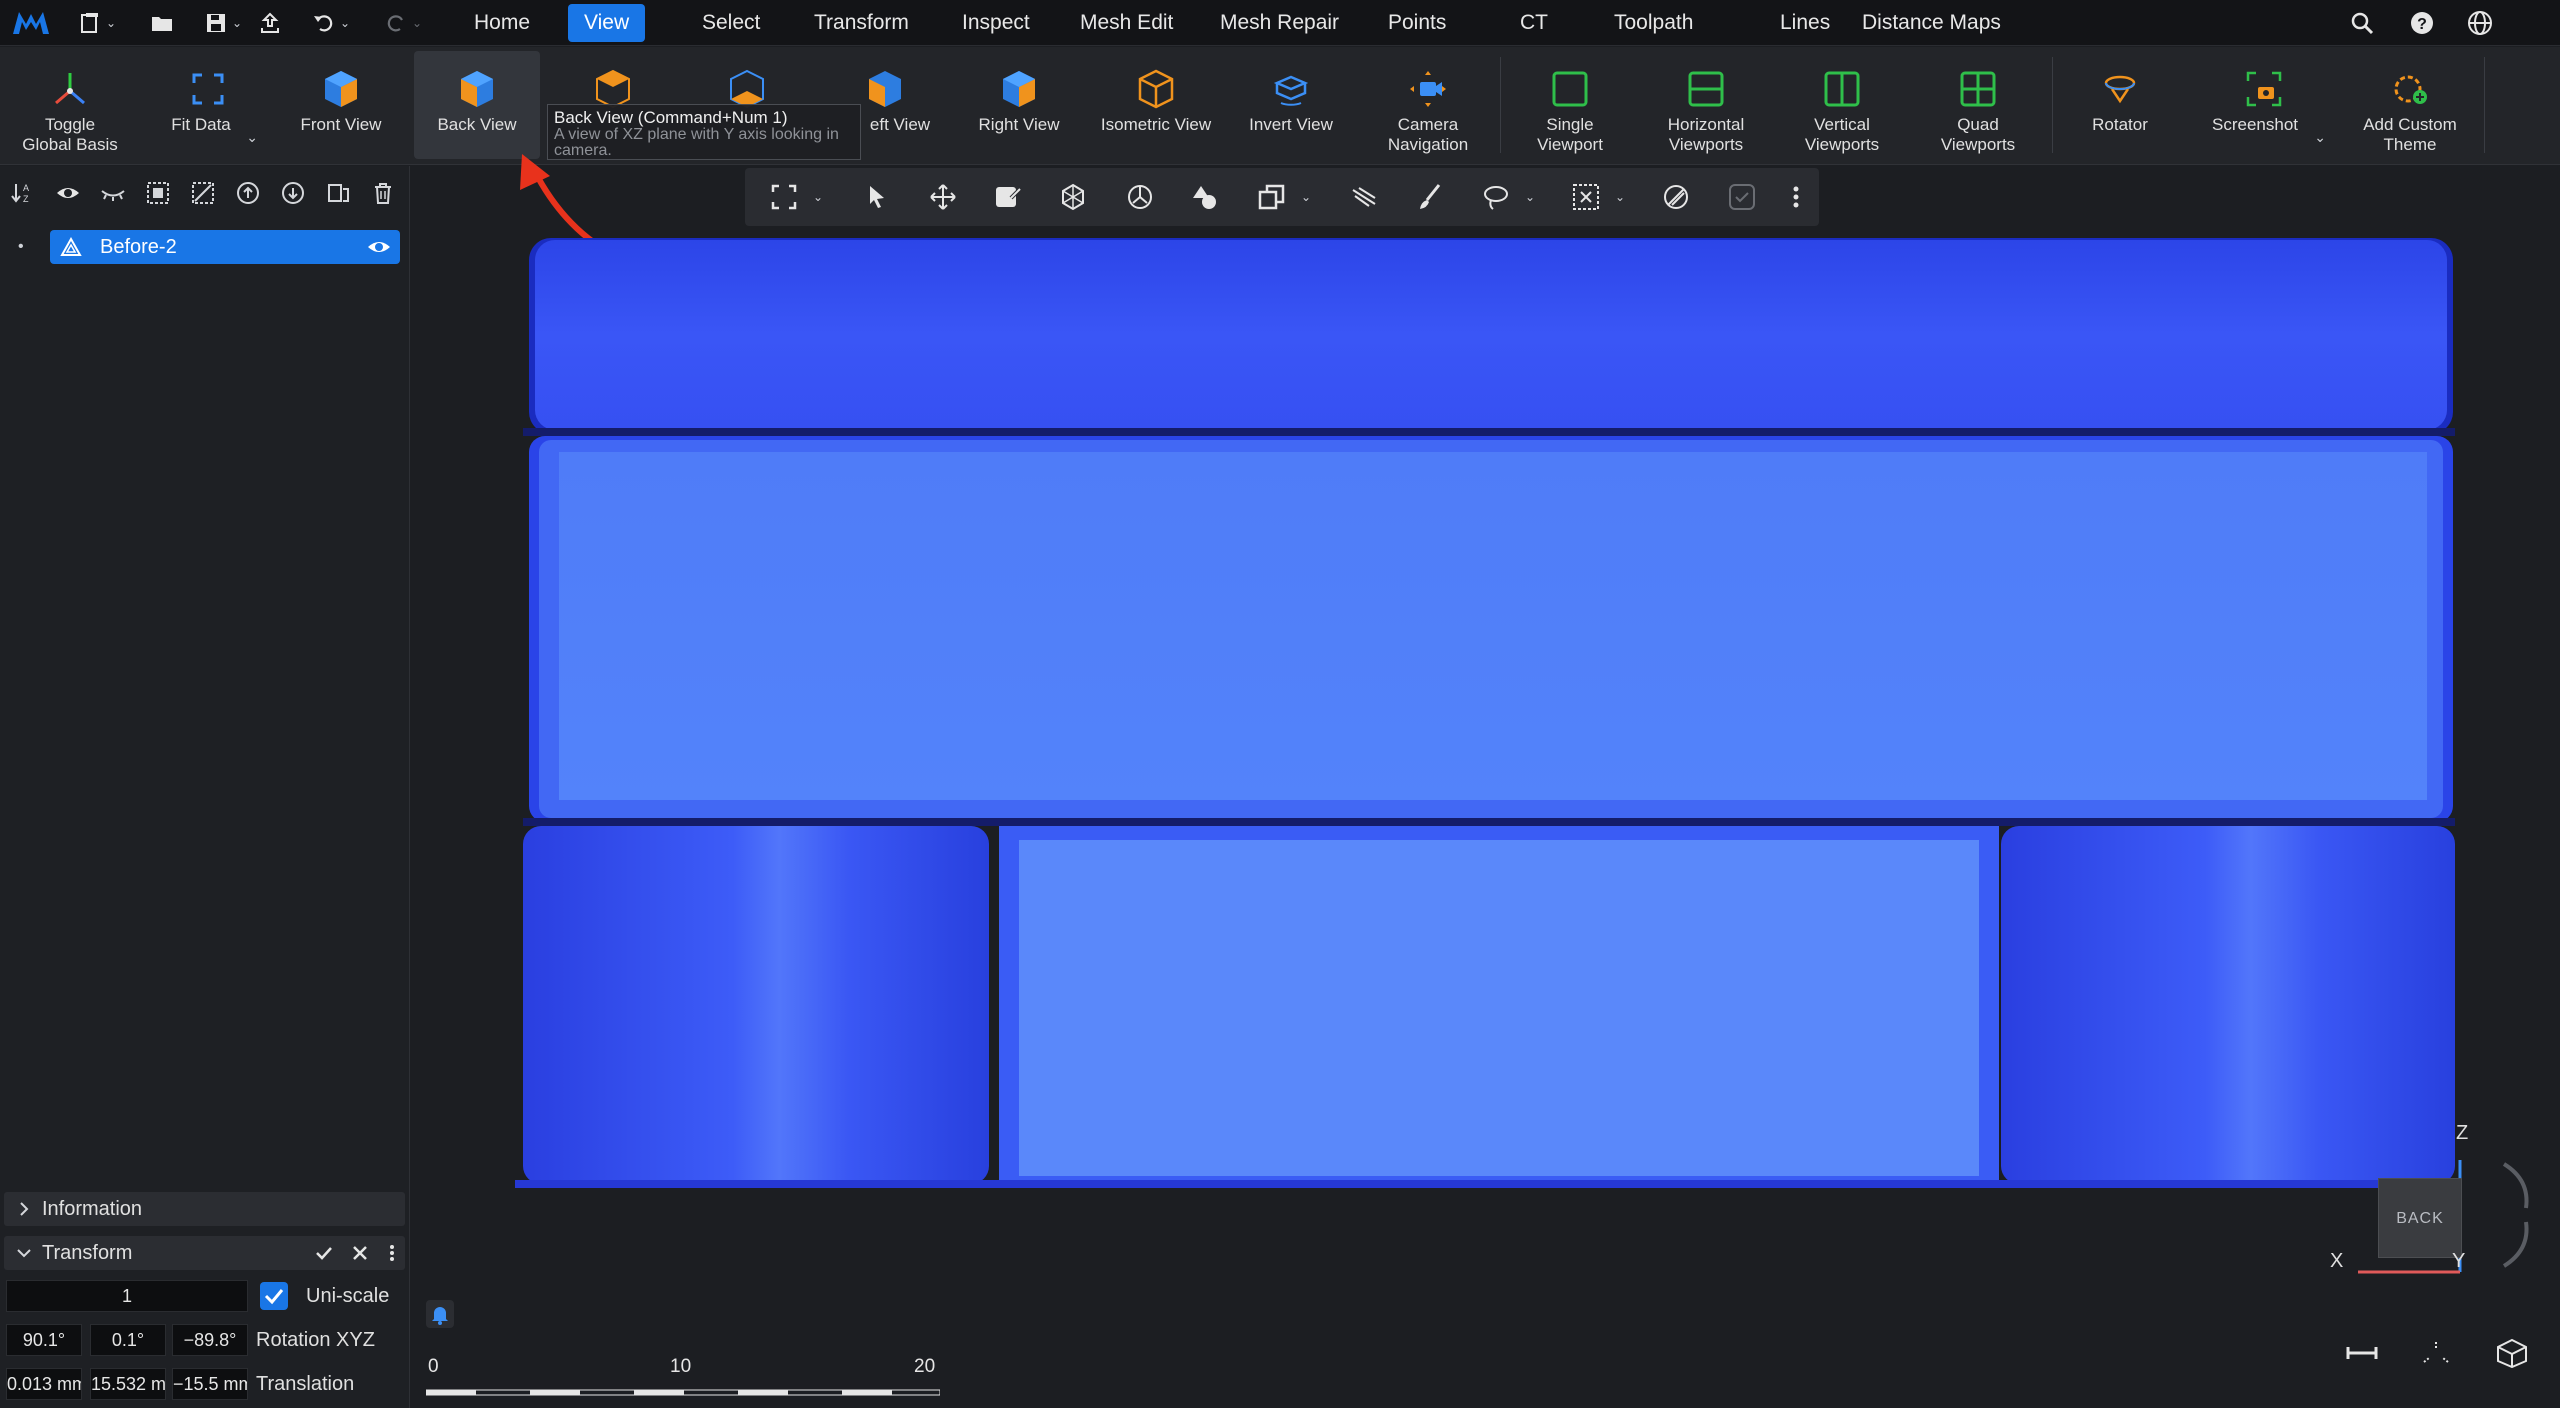  Describe the element at coordinates (208, 105) in the screenshot. I see `fit-data-button: Fit Data ⌄` at that location.